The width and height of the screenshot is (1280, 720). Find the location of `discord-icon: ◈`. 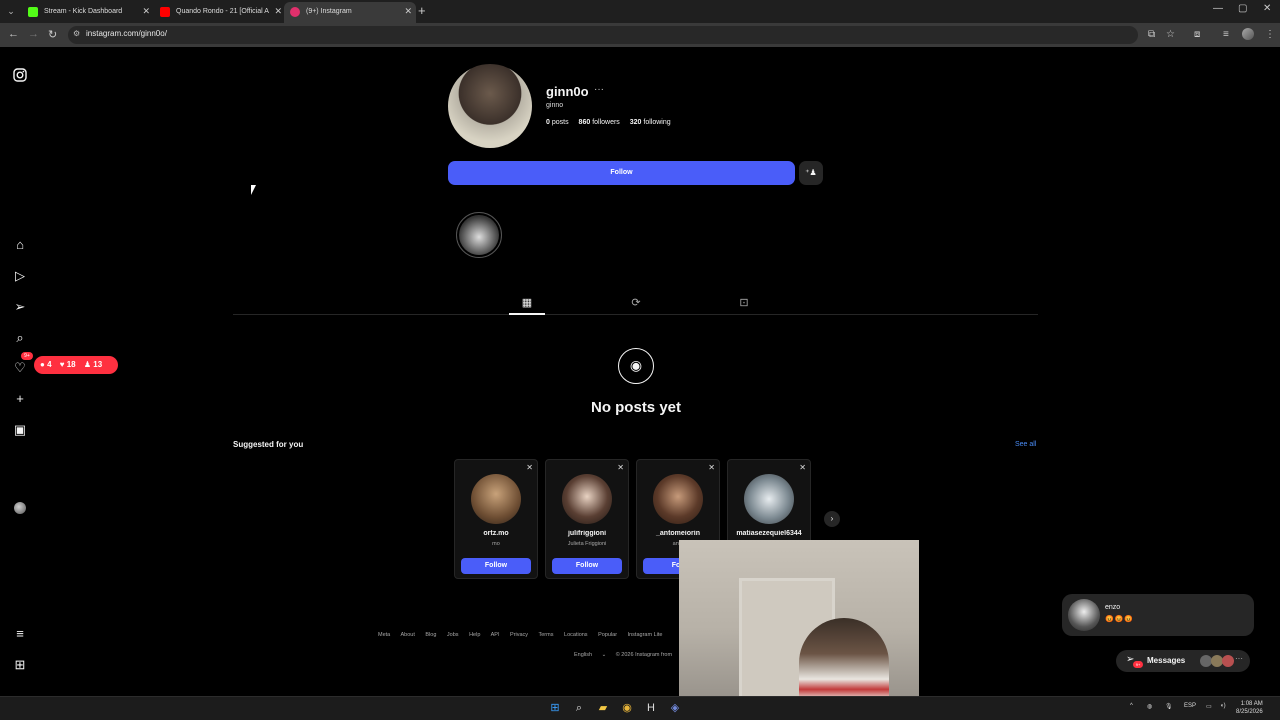

discord-icon: ◈ is located at coordinates (675, 708).